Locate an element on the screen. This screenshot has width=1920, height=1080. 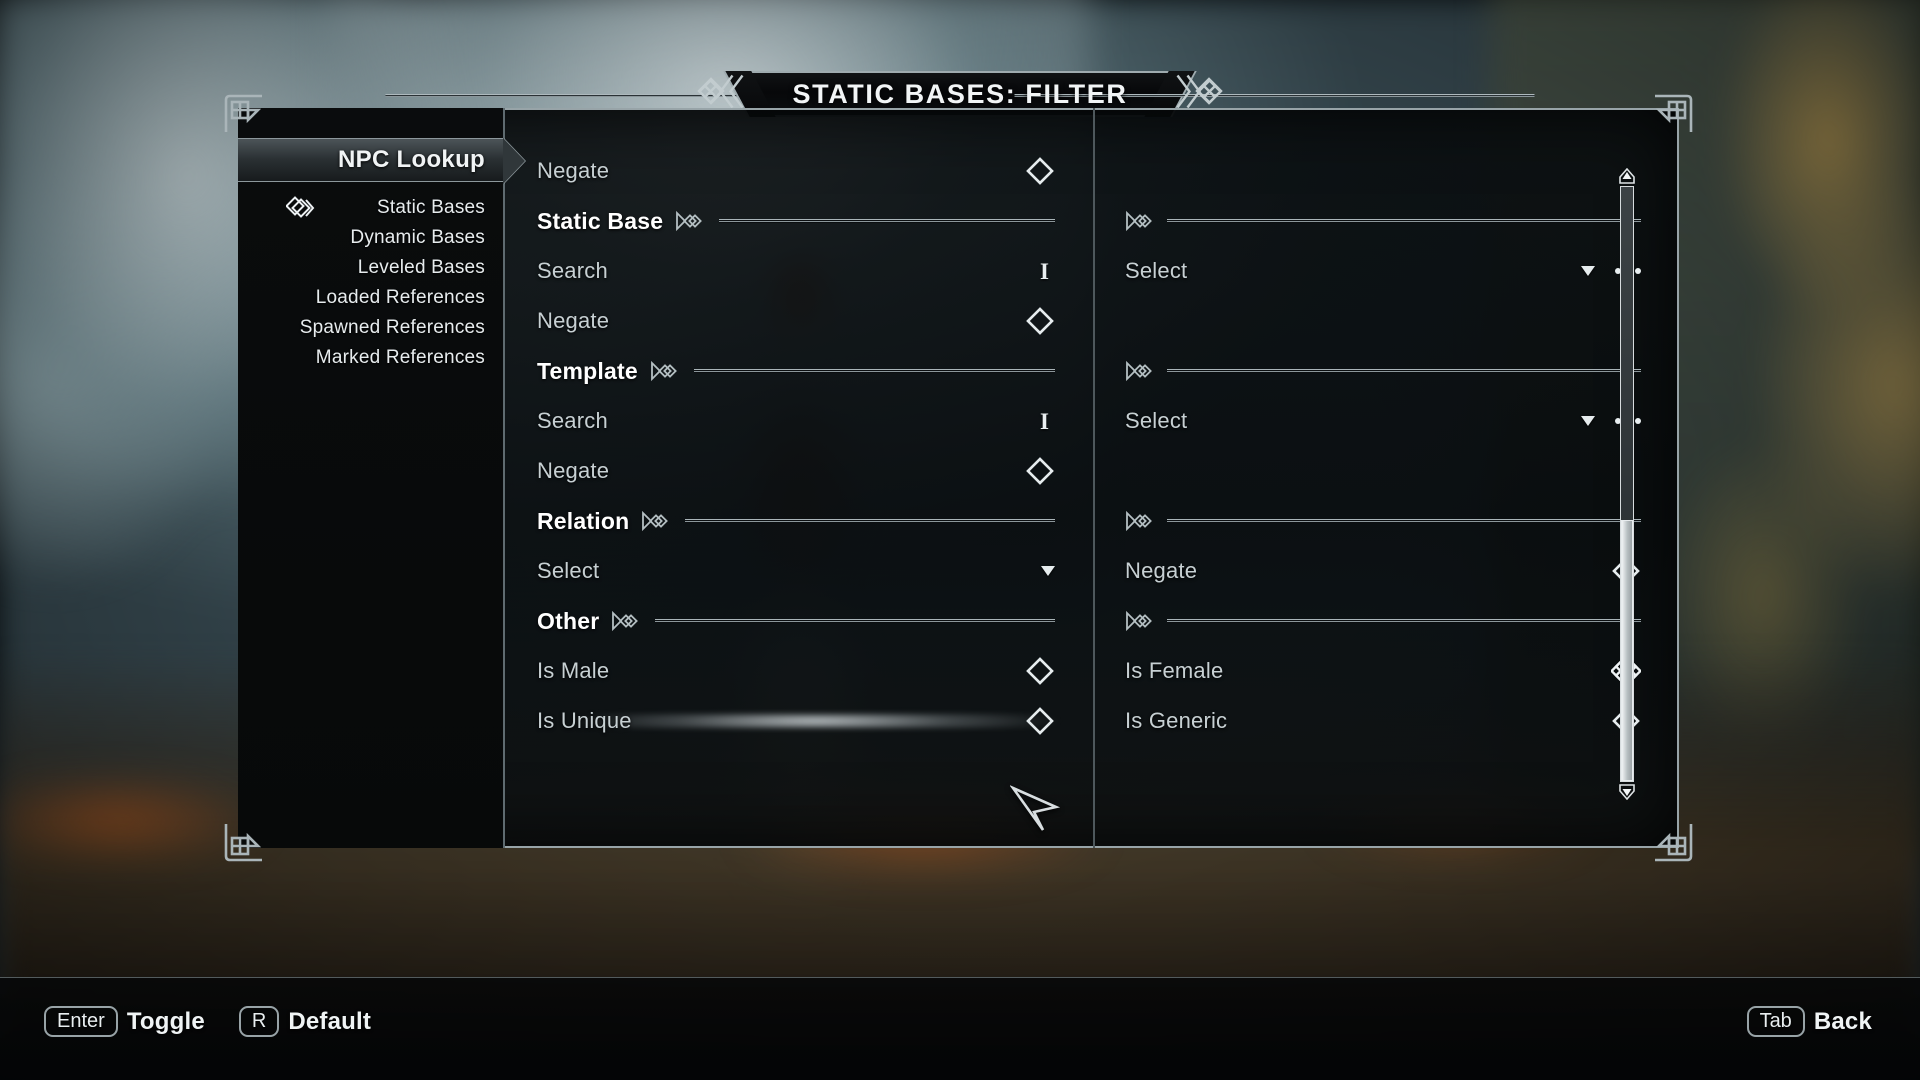
corner-ornament-top-right-icon is located at coordinates (1676, 111).